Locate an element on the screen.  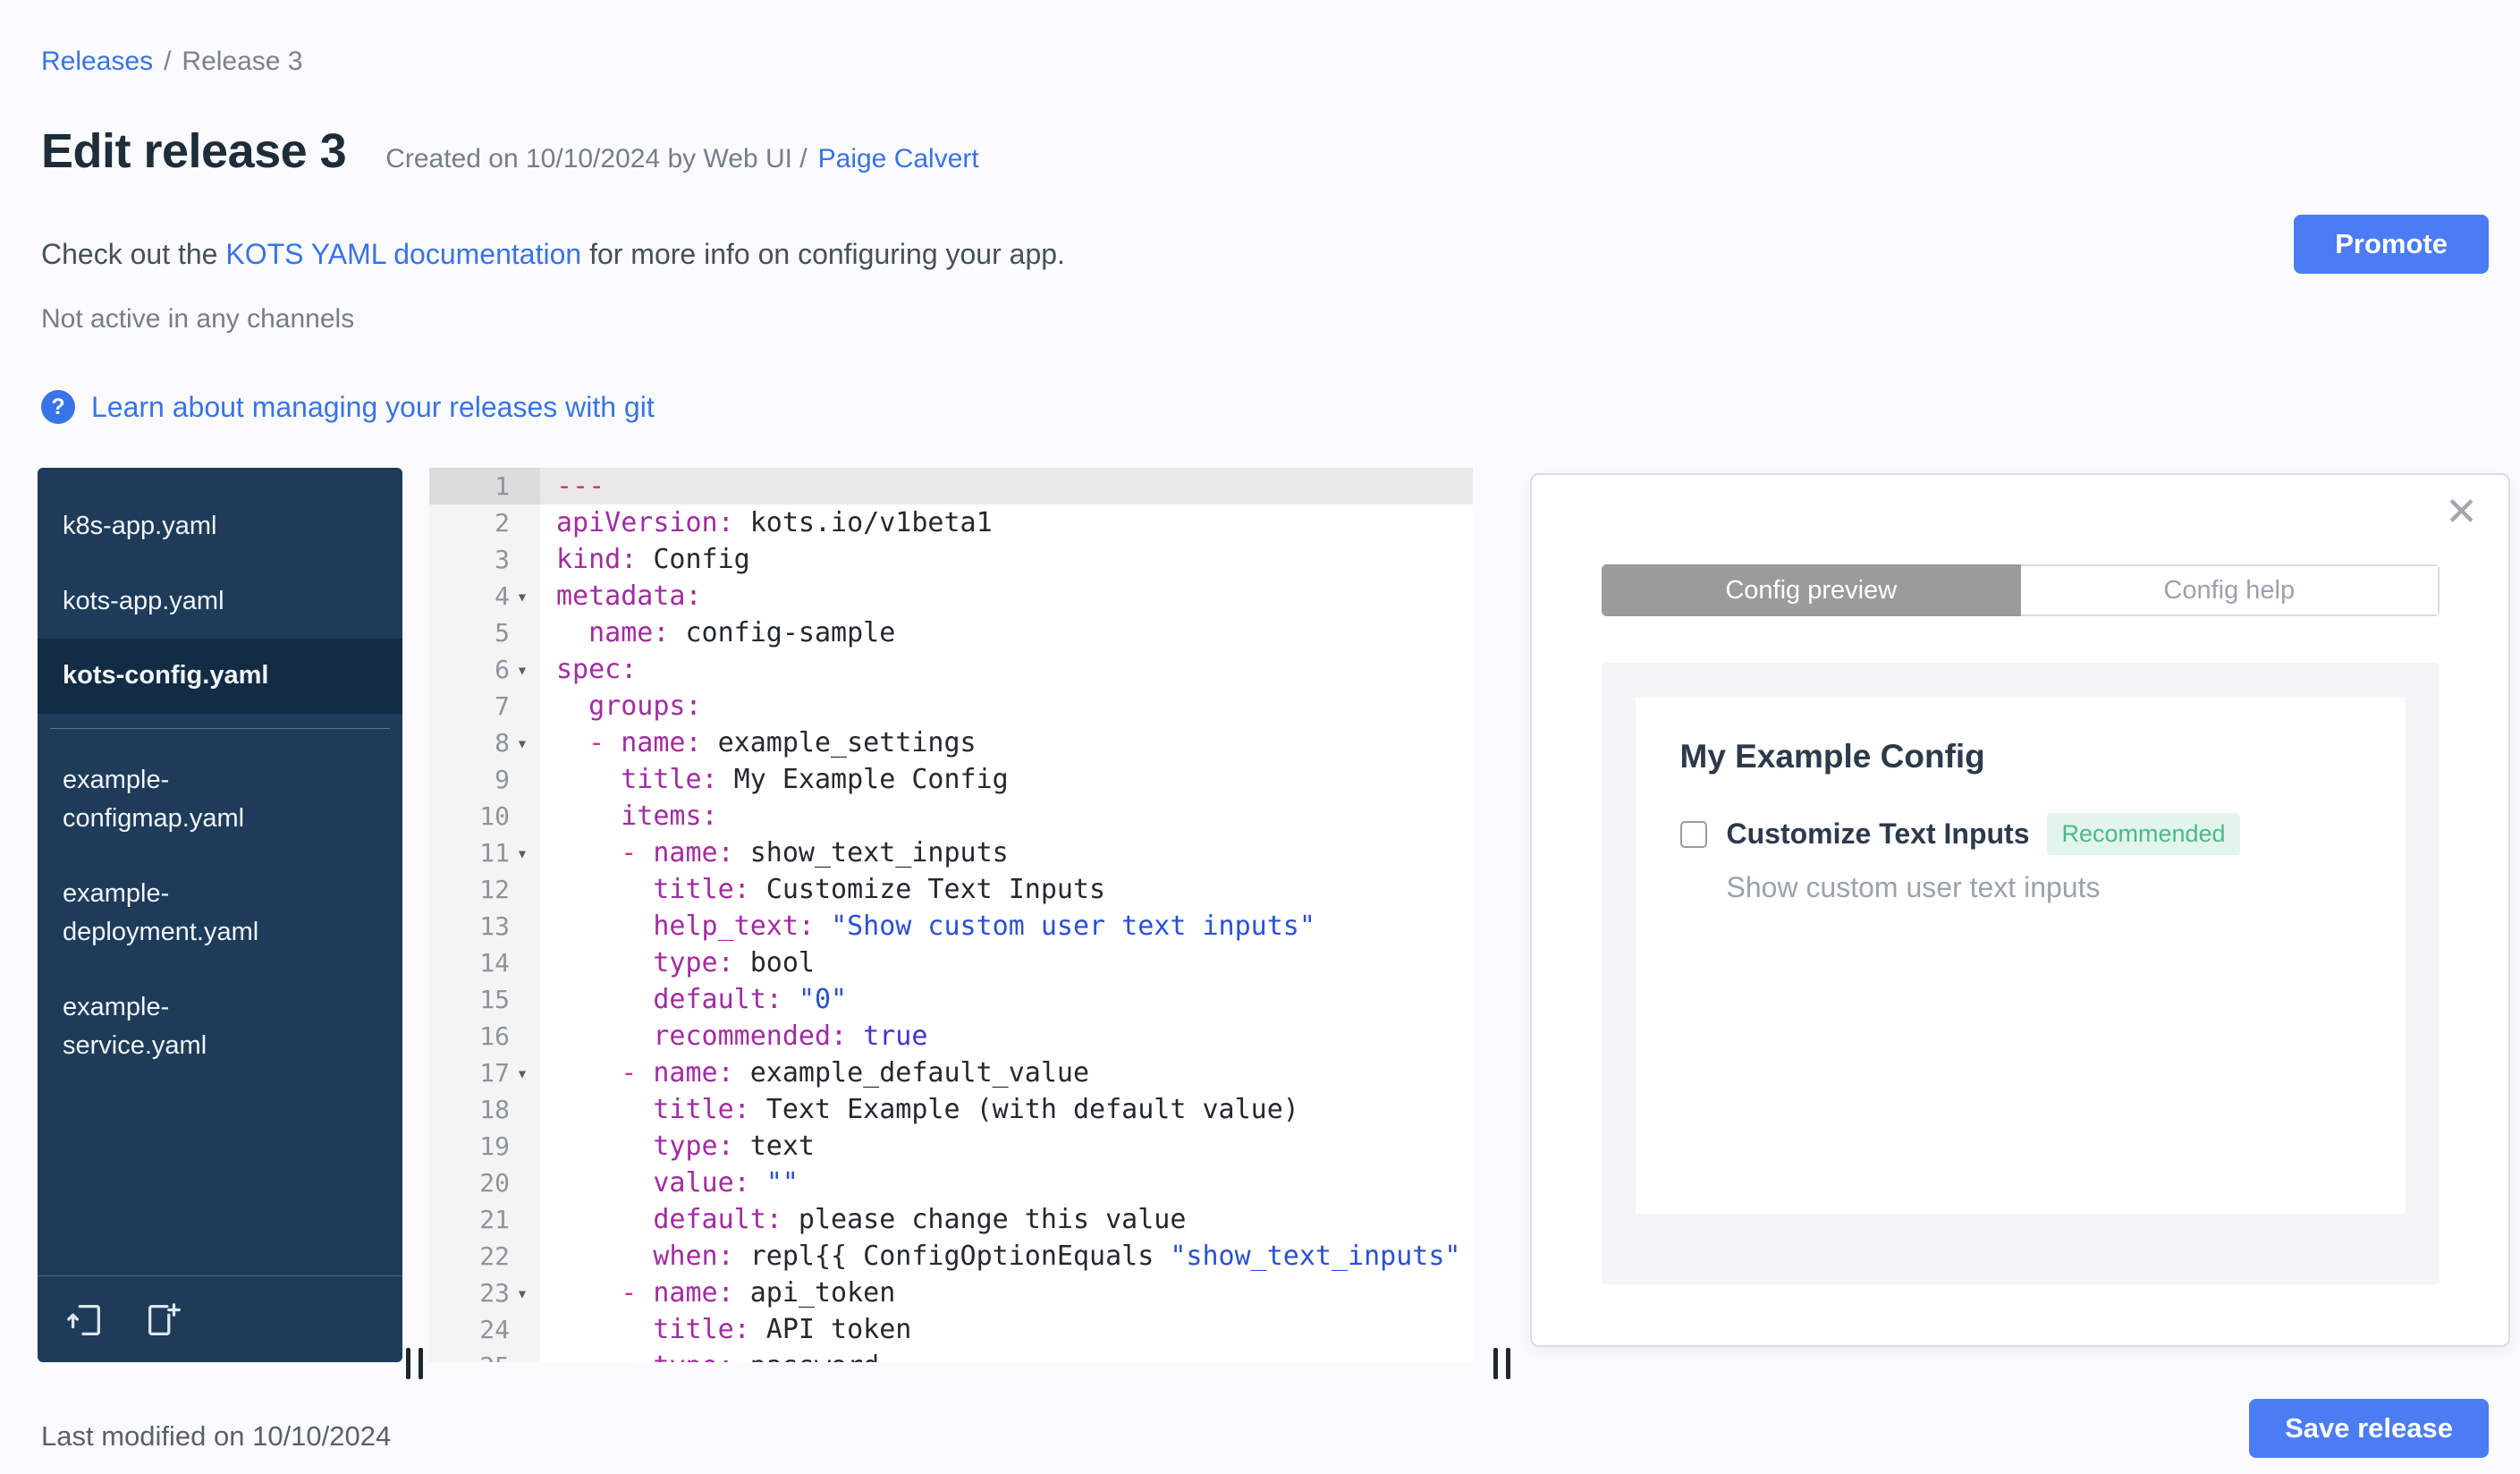
promote-button: Promote is located at coordinates (2391, 244).